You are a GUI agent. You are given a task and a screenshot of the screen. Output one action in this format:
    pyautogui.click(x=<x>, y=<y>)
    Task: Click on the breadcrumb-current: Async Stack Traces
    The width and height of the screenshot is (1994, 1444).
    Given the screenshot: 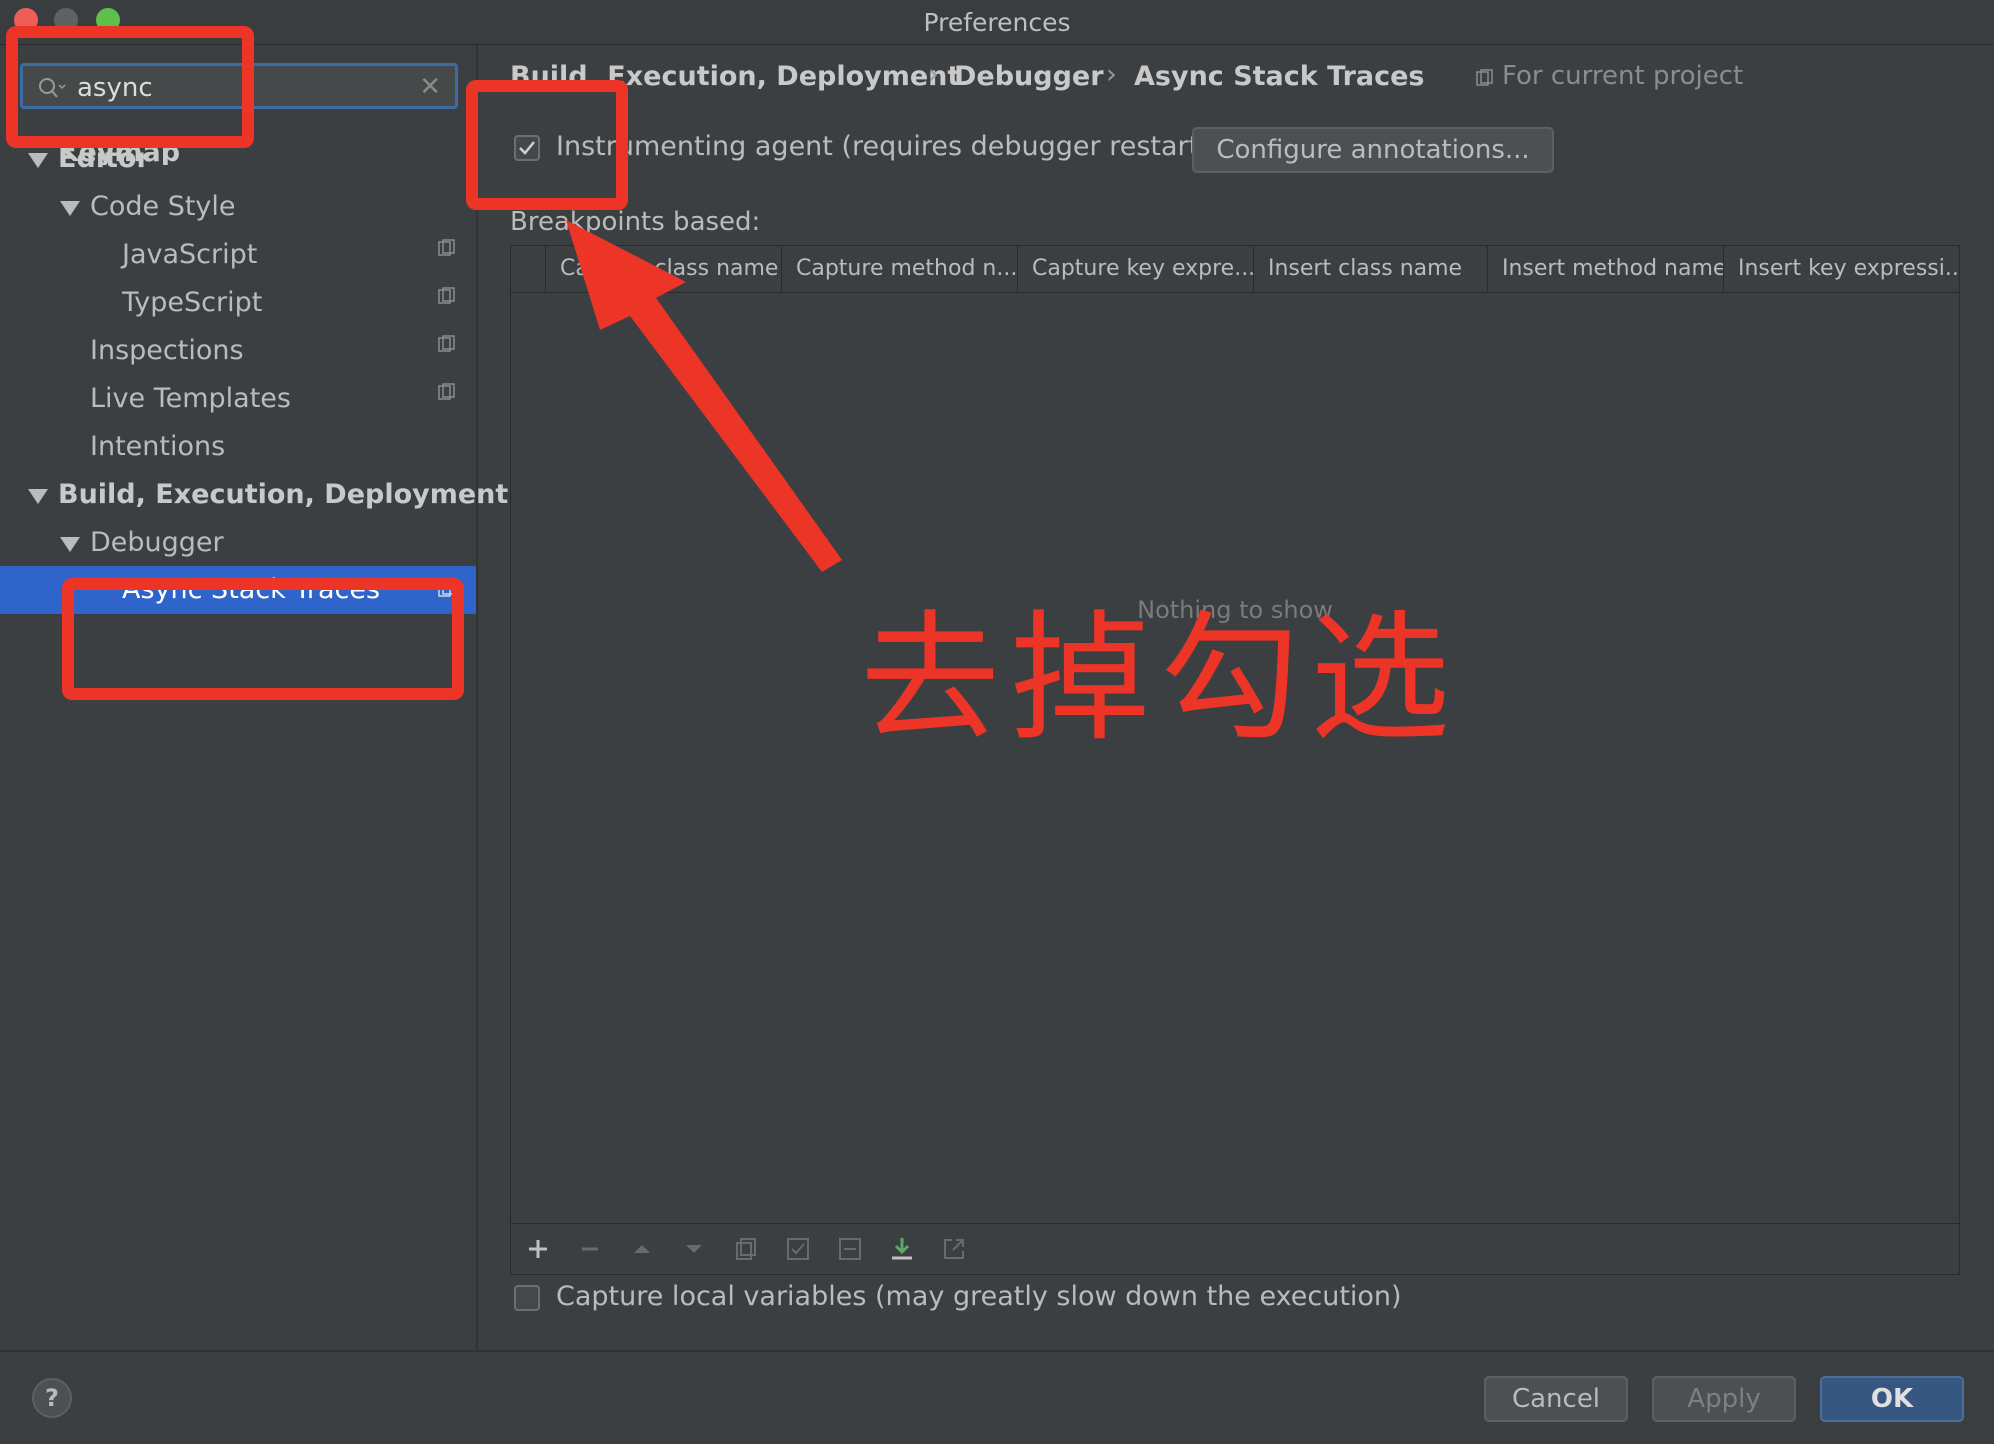 What is the action you would take?
    pyautogui.click(x=1279, y=76)
    